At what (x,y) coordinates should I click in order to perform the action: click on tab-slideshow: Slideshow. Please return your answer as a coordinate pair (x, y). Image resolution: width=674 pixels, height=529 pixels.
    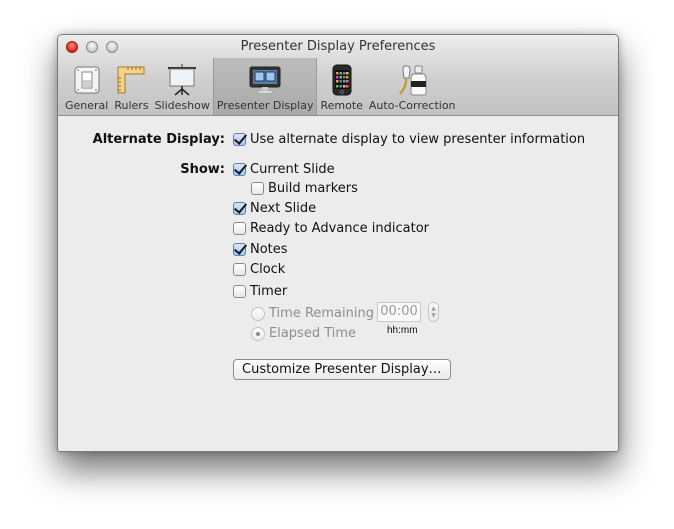
    Looking at the image, I should click on (182, 86).